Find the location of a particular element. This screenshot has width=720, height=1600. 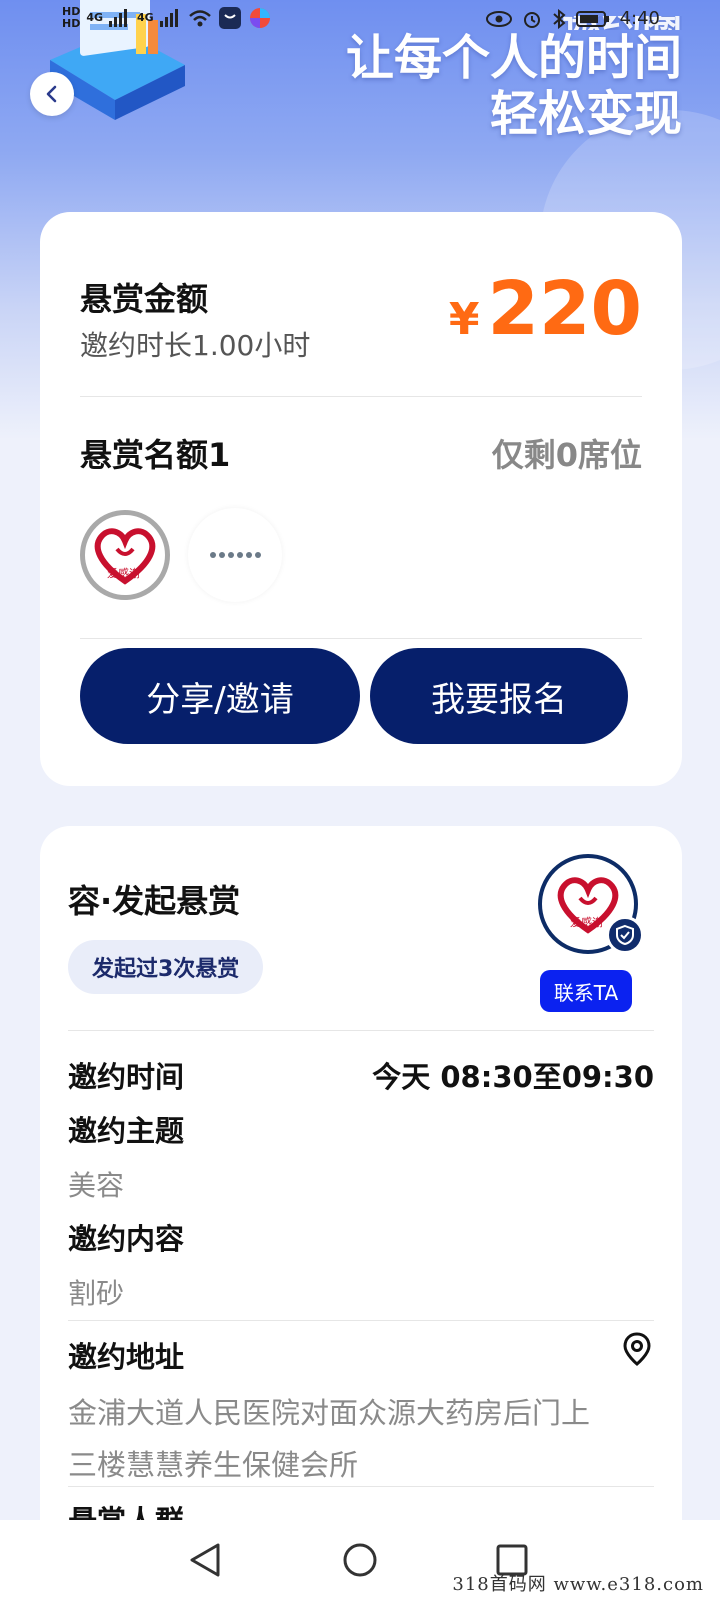

eye-icon is located at coordinates (498, 18).